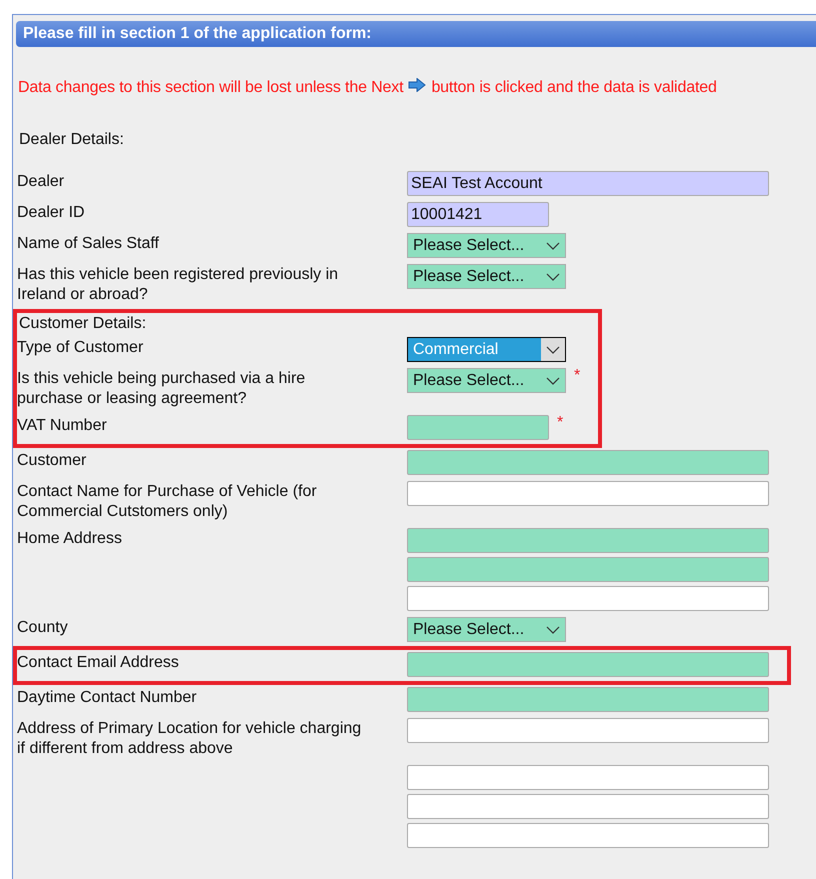 The width and height of the screenshot is (816, 879). What do you see at coordinates (417, 85) in the screenshot?
I see `right-arrow-icon` at bounding box center [417, 85].